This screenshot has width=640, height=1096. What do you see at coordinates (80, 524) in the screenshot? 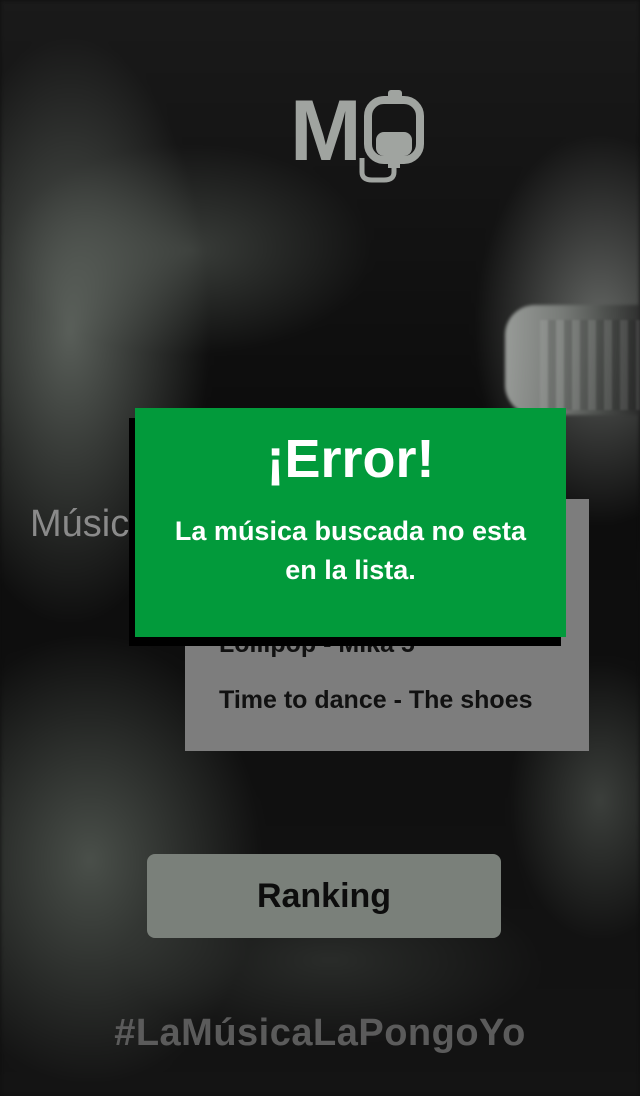
I see `search-label: Músic` at bounding box center [80, 524].